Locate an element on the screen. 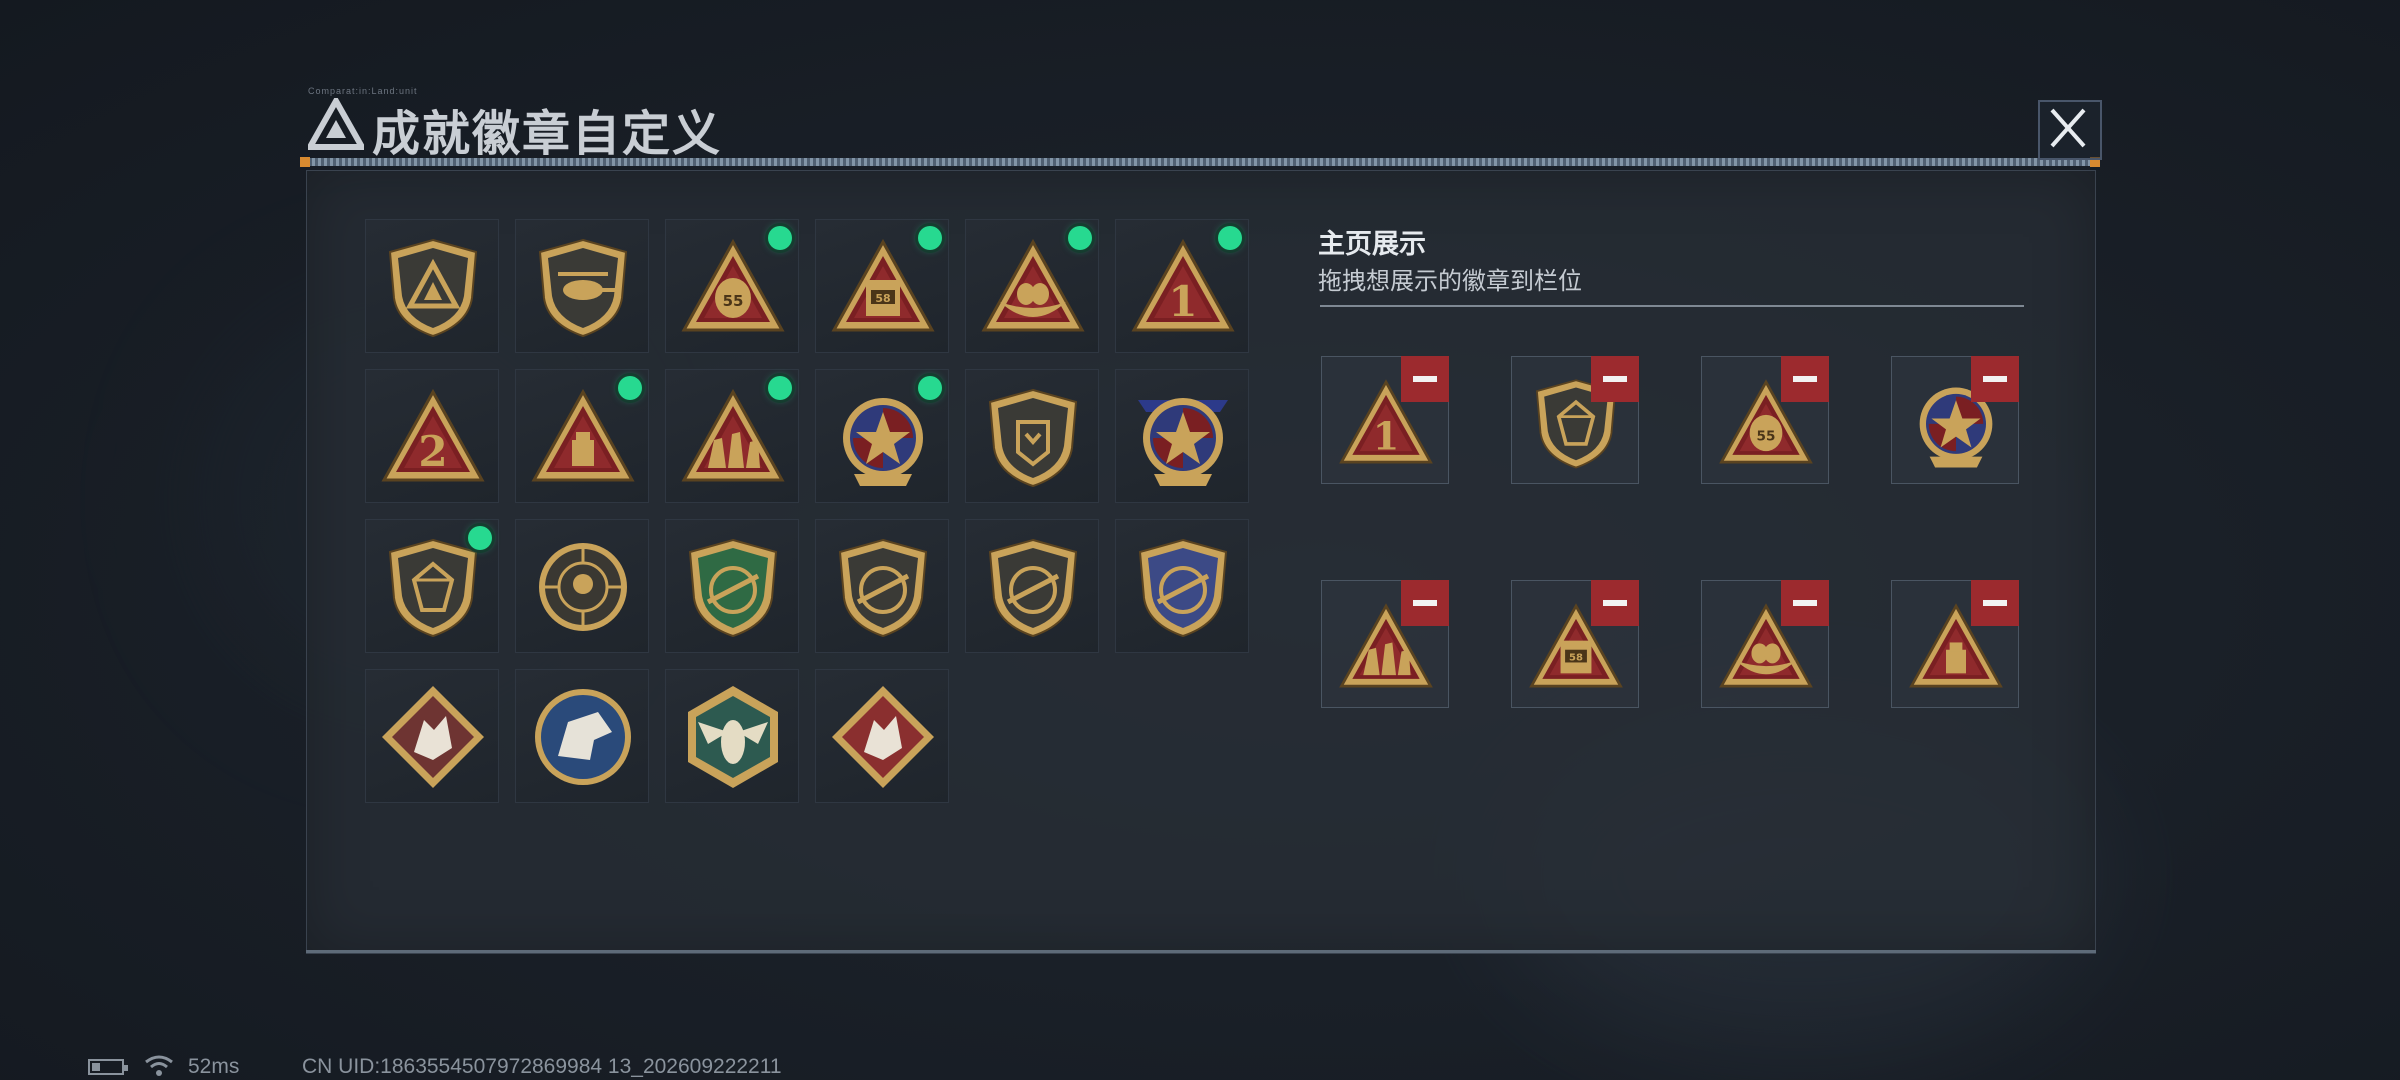  wifi-icon is located at coordinates (159, 1065).